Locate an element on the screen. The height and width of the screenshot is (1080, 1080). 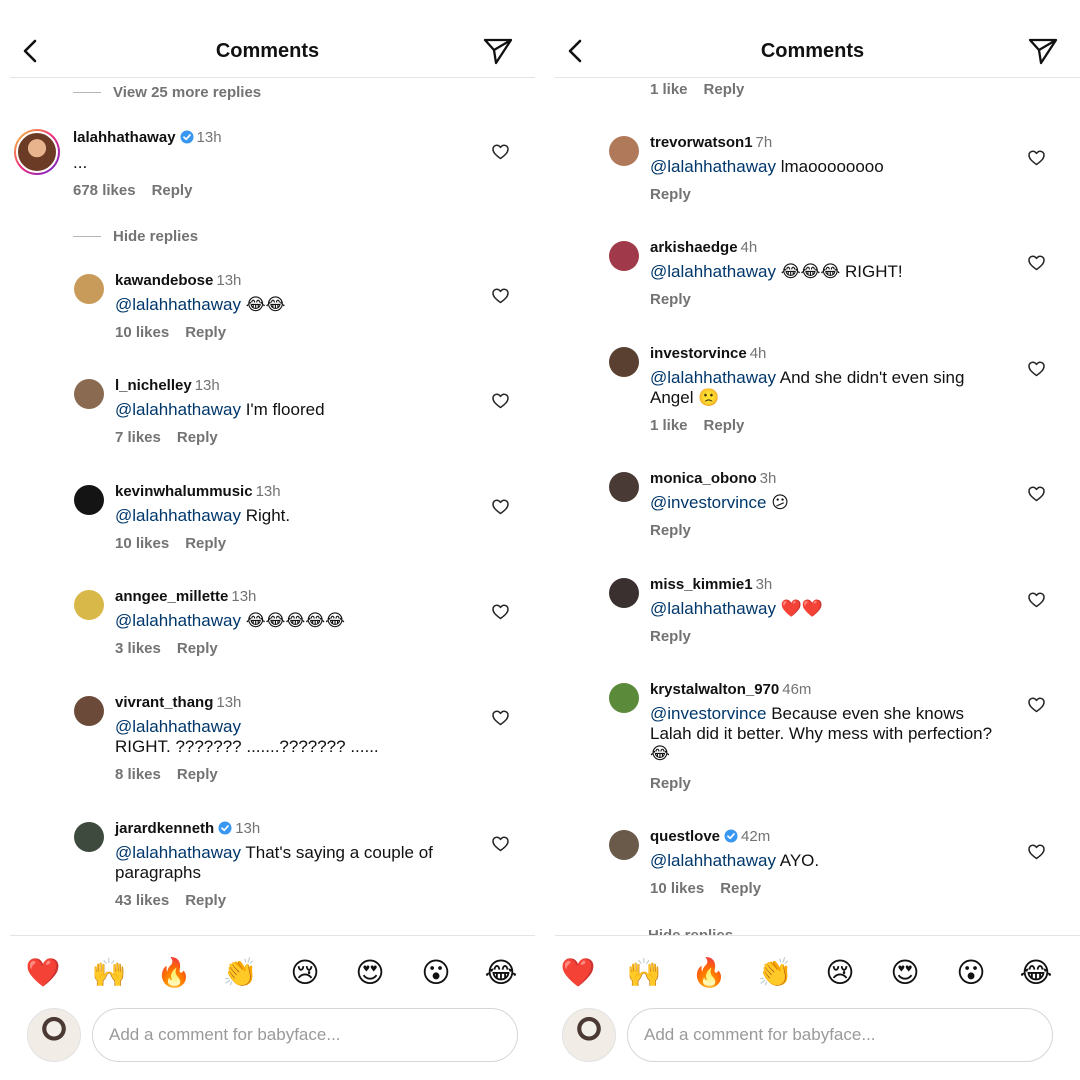
username: jarardkenneth is located at coordinates (164, 828).